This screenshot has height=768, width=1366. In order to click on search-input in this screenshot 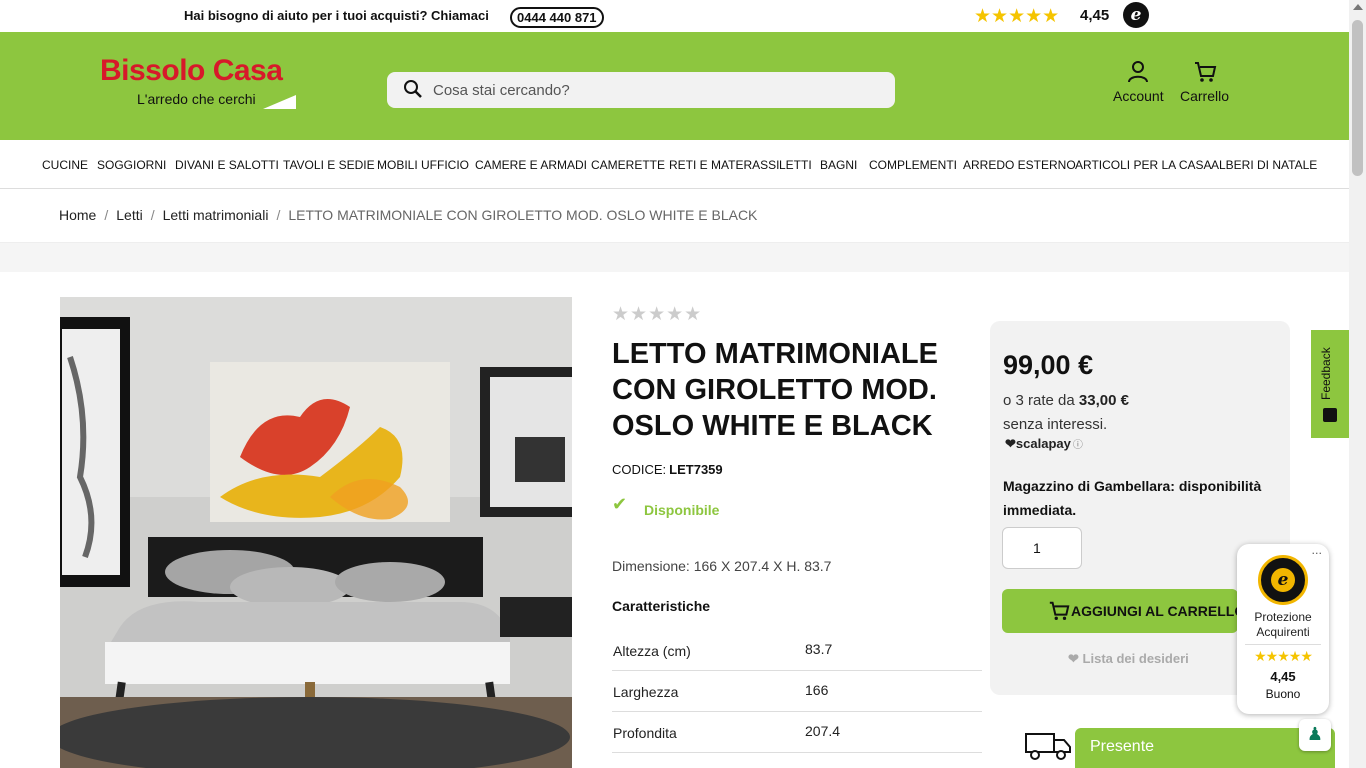, I will do `click(653, 90)`.